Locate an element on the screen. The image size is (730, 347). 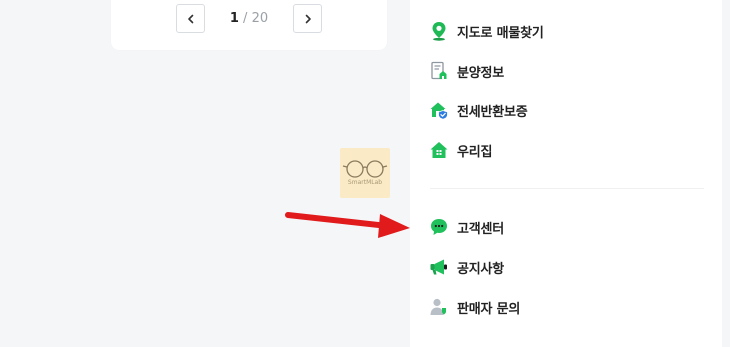
menu-item-seller-inquiry: 판매자 문의 is located at coordinates (474, 307).